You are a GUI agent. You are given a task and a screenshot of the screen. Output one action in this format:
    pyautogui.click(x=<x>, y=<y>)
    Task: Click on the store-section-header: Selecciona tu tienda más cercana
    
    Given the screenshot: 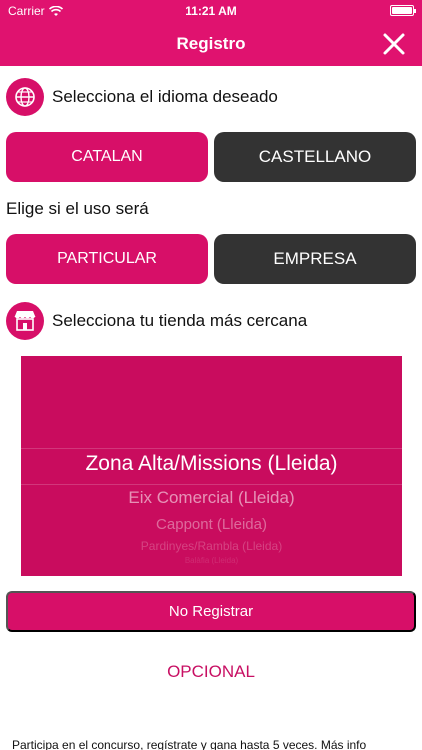 What is the action you would take?
    pyautogui.click(x=156, y=321)
    